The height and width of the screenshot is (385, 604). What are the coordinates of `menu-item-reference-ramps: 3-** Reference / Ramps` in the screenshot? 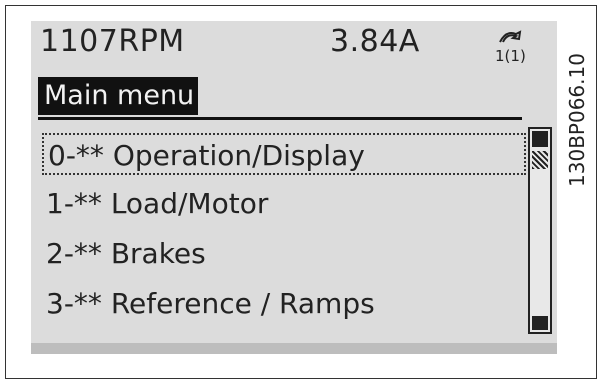 It's located at (210, 304).